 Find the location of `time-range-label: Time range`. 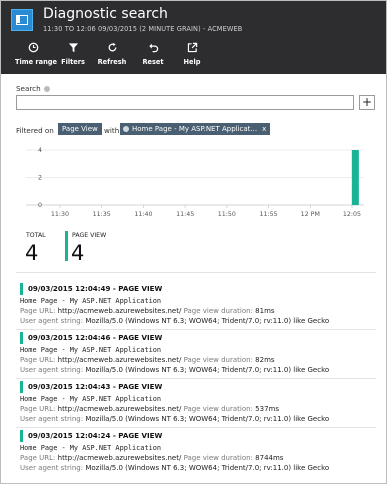

time-range-label: Time range is located at coordinates (36, 62).